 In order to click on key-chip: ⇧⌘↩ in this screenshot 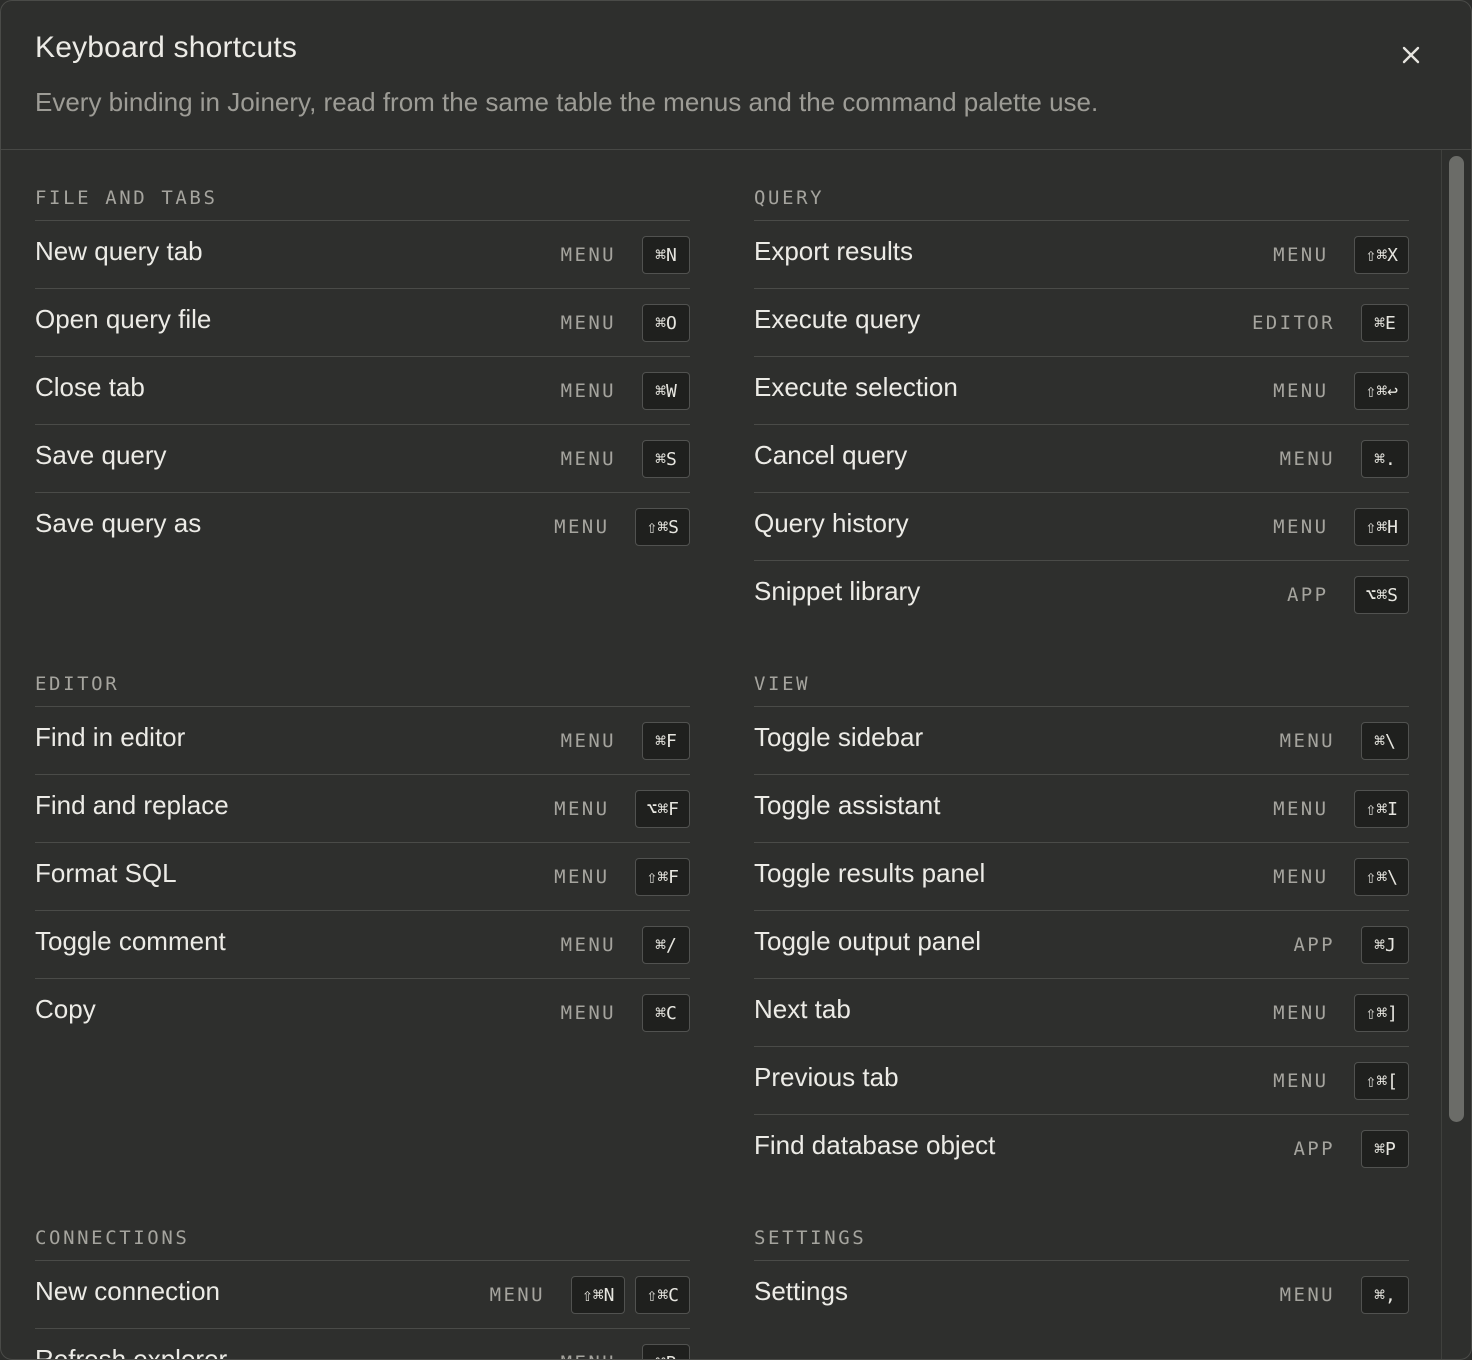, I will do `click(1381, 391)`.